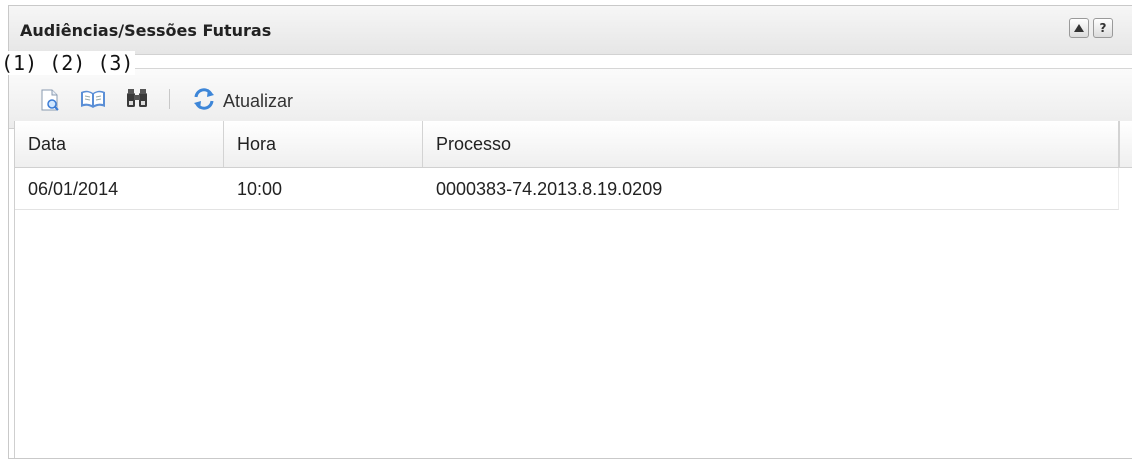 The image size is (1132, 459). What do you see at coordinates (771, 144) in the screenshot?
I see `column-header-processo: Processo` at bounding box center [771, 144].